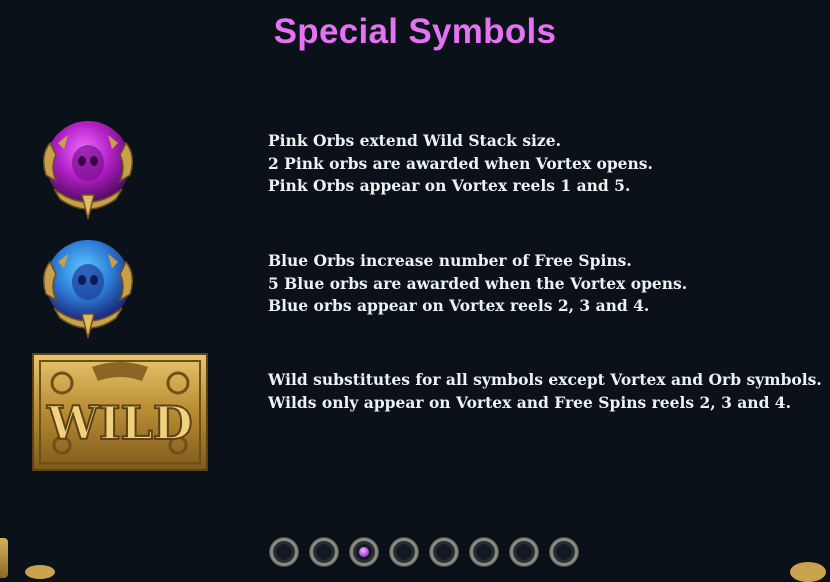  I want to click on wild-symbol-icon: WILD, so click(120, 414).